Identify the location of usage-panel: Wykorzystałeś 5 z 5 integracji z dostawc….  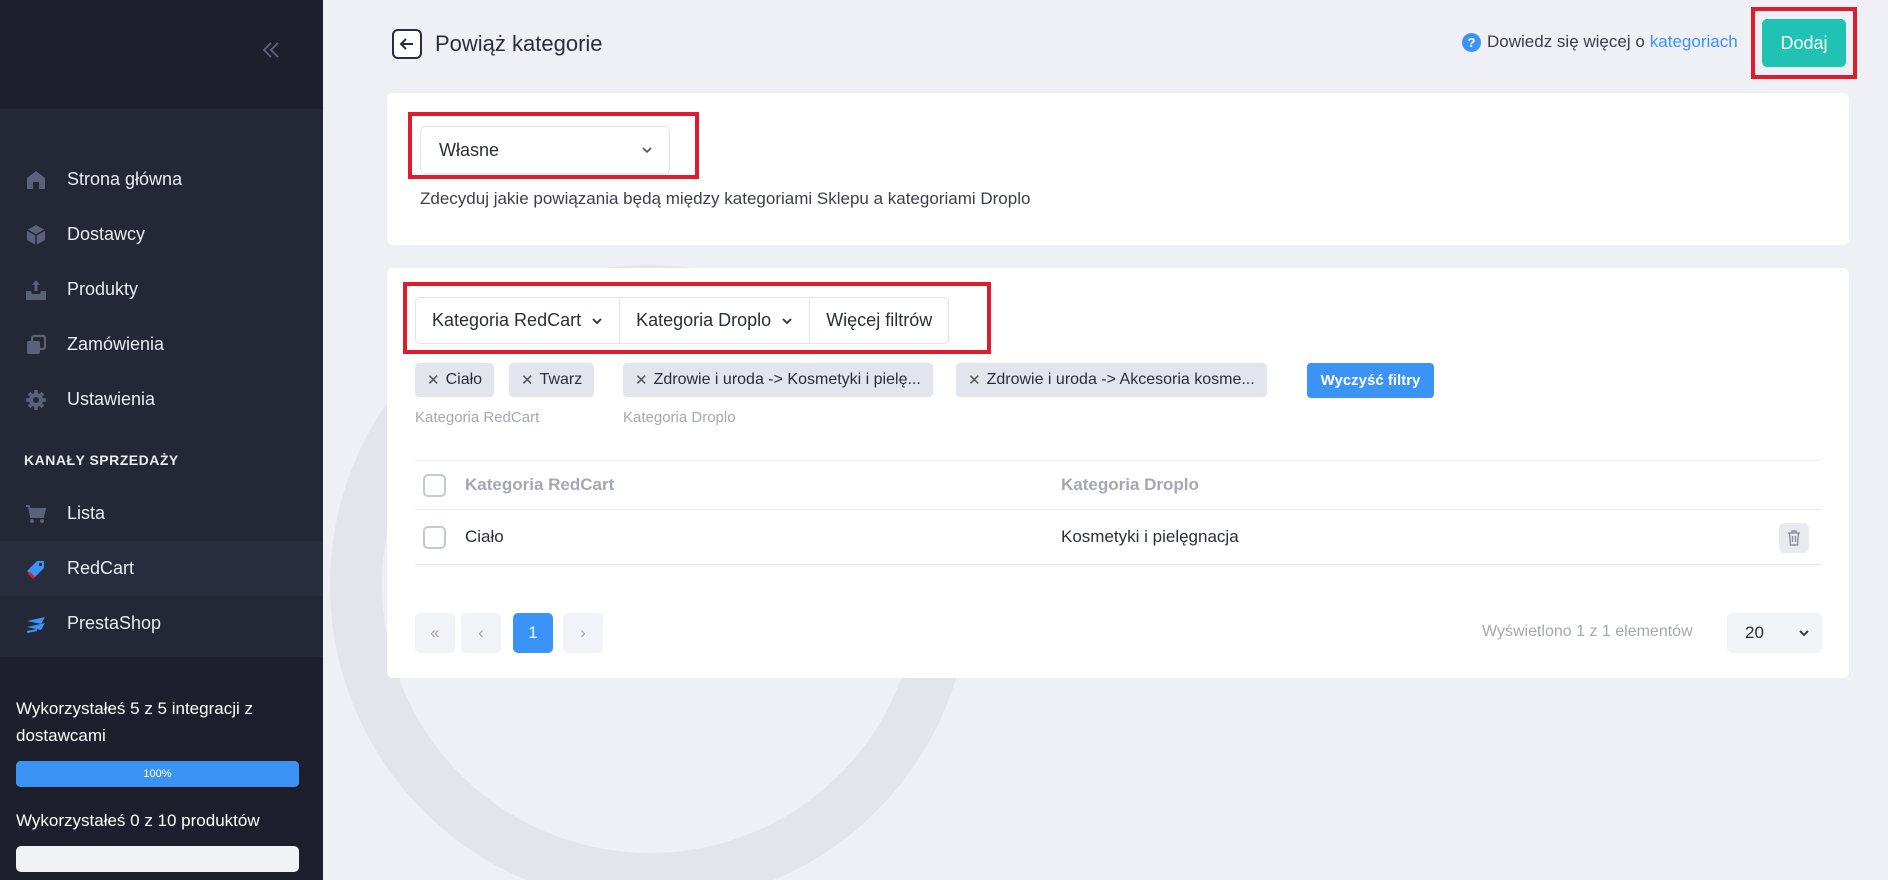
(161, 768).